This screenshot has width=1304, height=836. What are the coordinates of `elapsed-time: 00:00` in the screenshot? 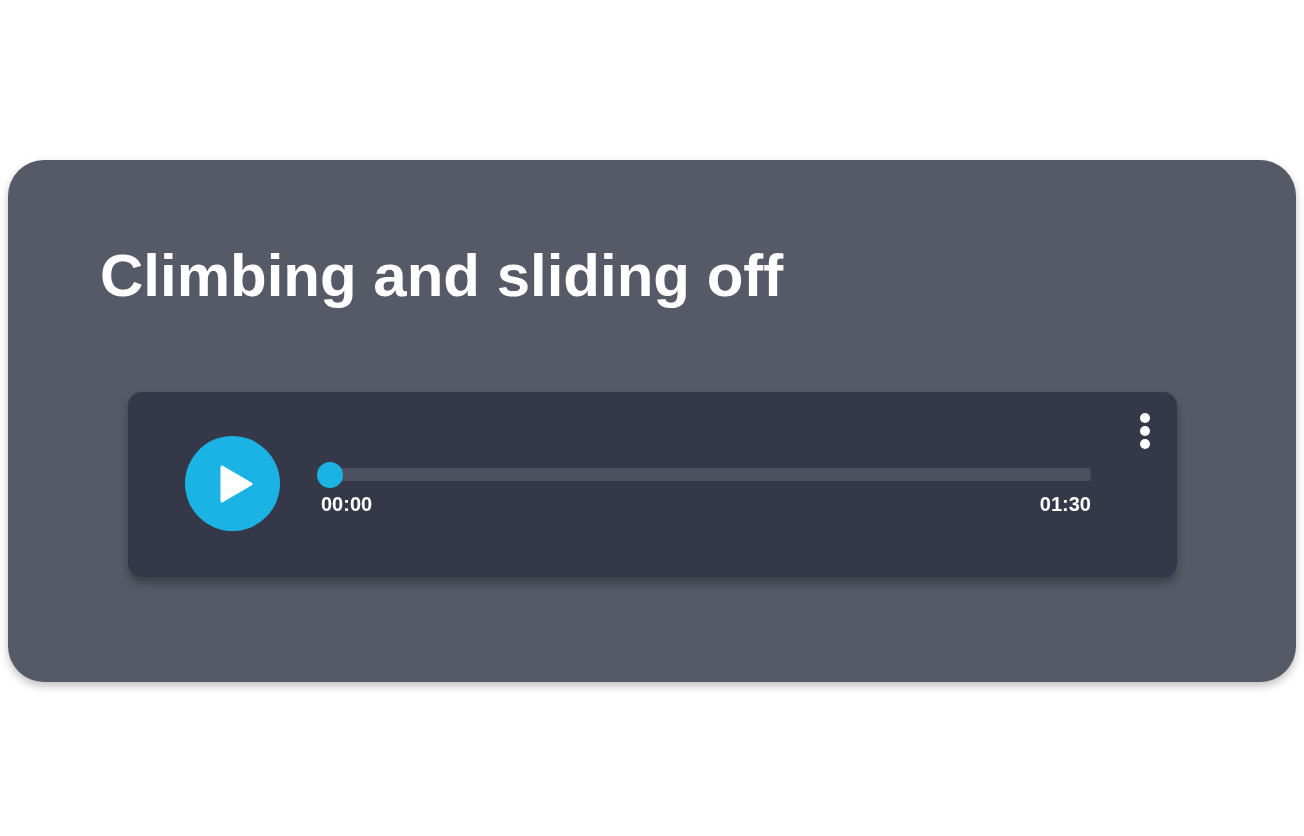 It's located at (346, 504).